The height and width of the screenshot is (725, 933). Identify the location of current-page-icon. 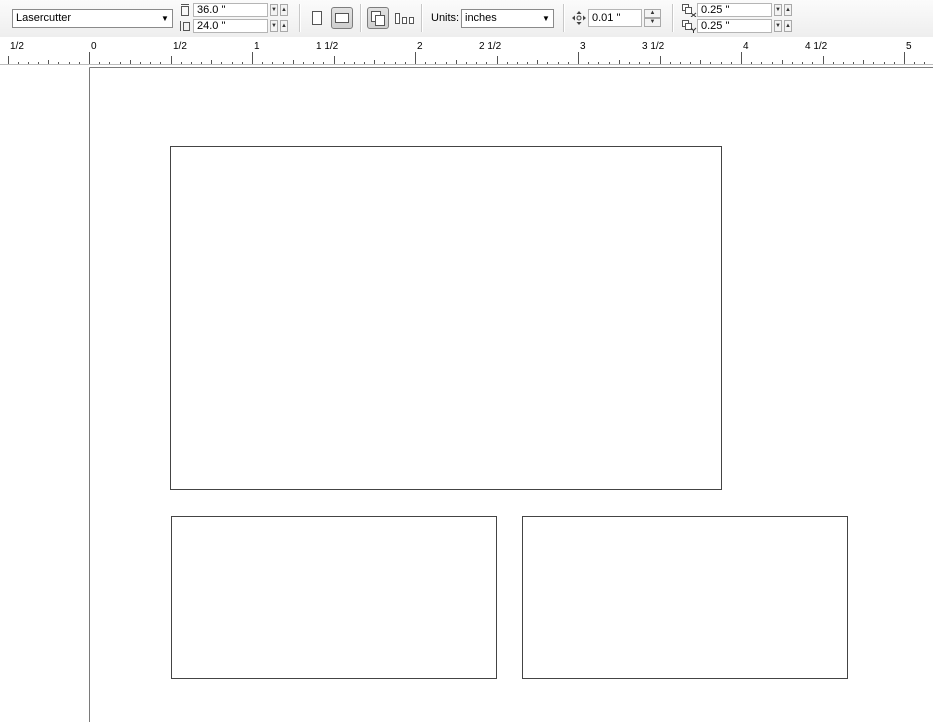
(404, 18).